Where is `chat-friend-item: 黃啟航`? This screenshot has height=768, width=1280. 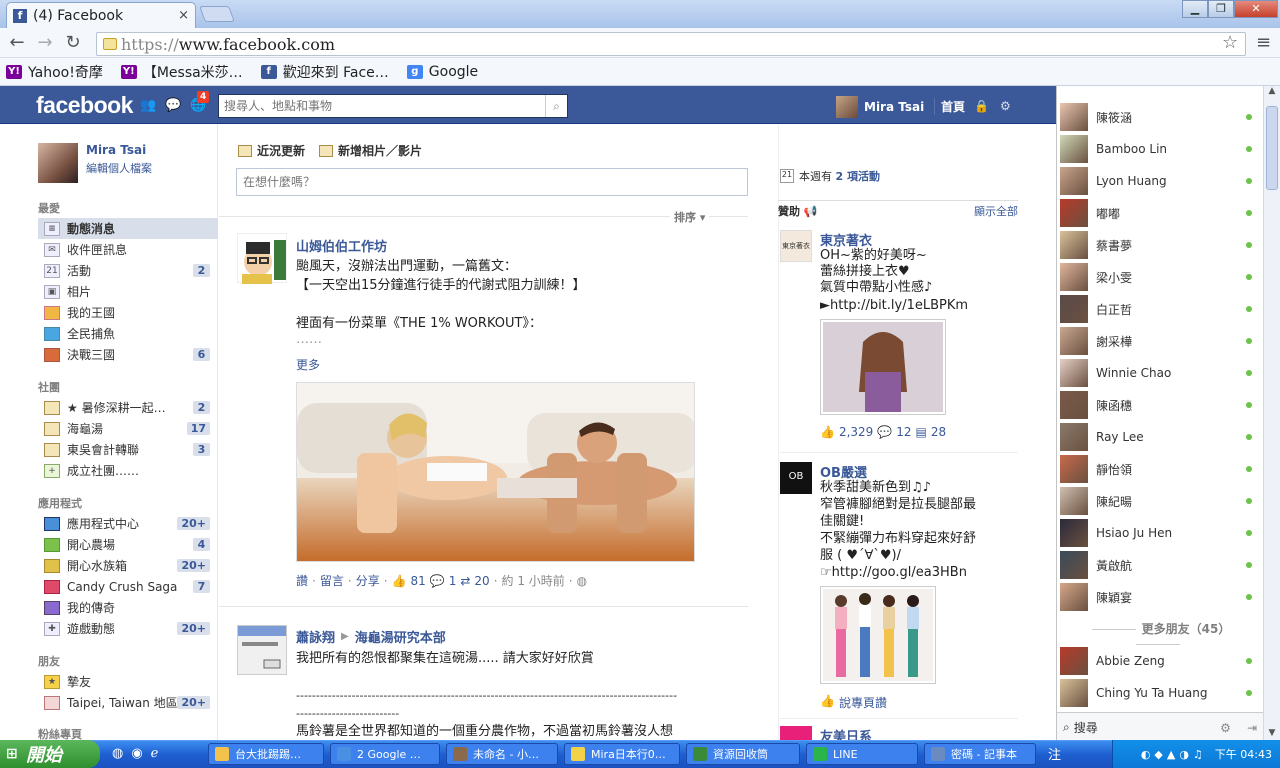
chat-friend-item: 黃啟航 is located at coordinates (1156, 565).